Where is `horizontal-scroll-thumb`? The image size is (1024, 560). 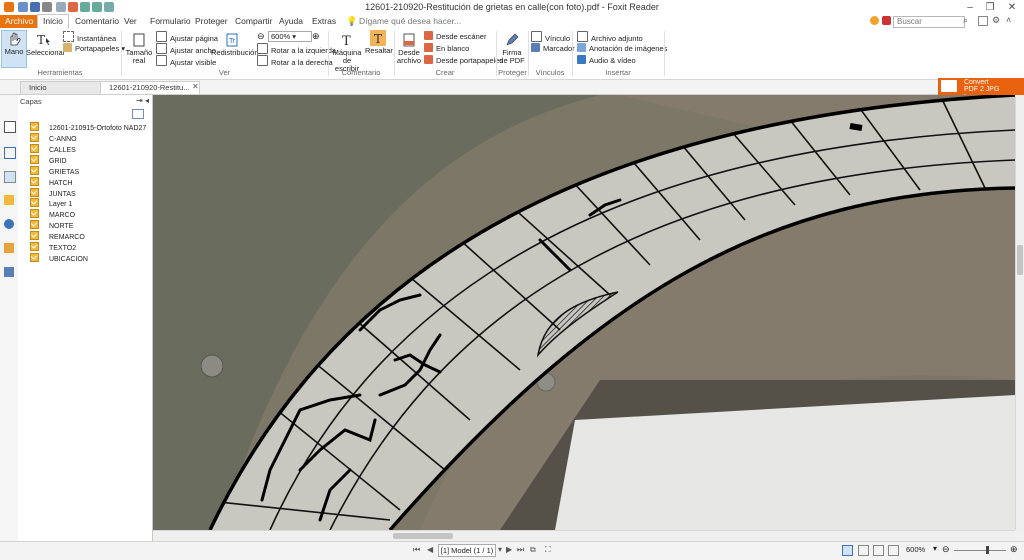 horizontal-scroll-thumb is located at coordinates (423, 536).